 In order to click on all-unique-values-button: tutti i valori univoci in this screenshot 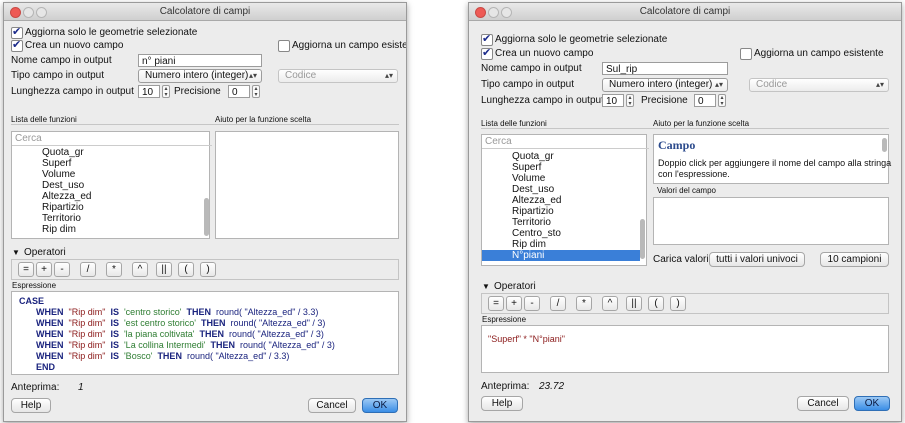, I will do `click(757, 259)`.